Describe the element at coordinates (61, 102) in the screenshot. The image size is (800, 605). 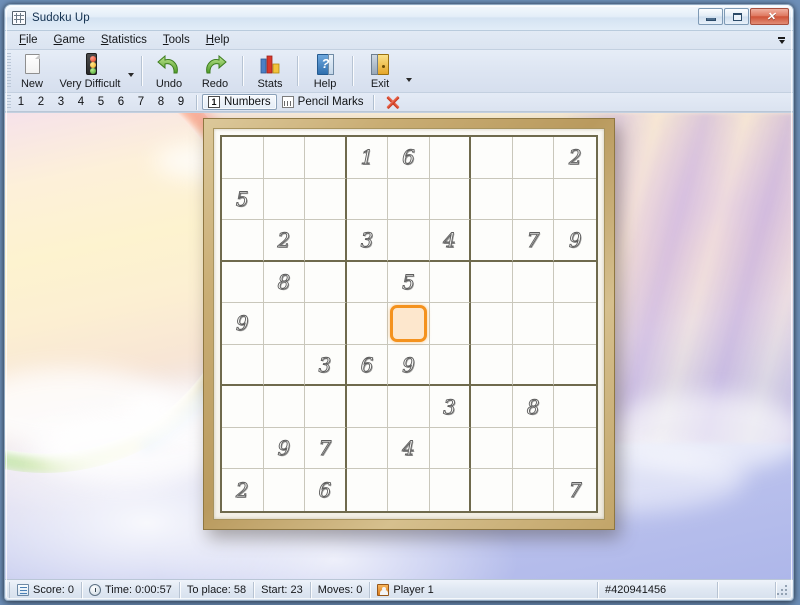
I see `number-key-3: 3` at that location.